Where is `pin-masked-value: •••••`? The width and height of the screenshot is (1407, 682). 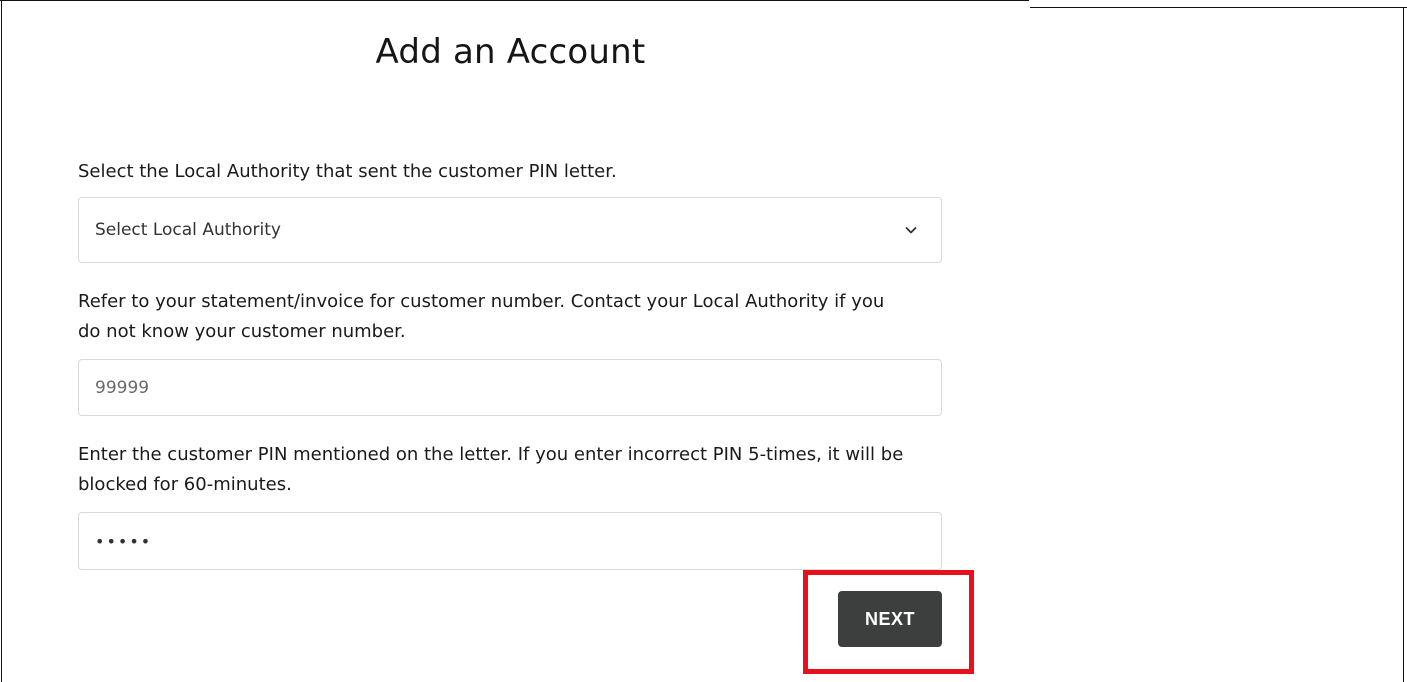 pin-masked-value: ••••• is located at coordinates (124, 541).